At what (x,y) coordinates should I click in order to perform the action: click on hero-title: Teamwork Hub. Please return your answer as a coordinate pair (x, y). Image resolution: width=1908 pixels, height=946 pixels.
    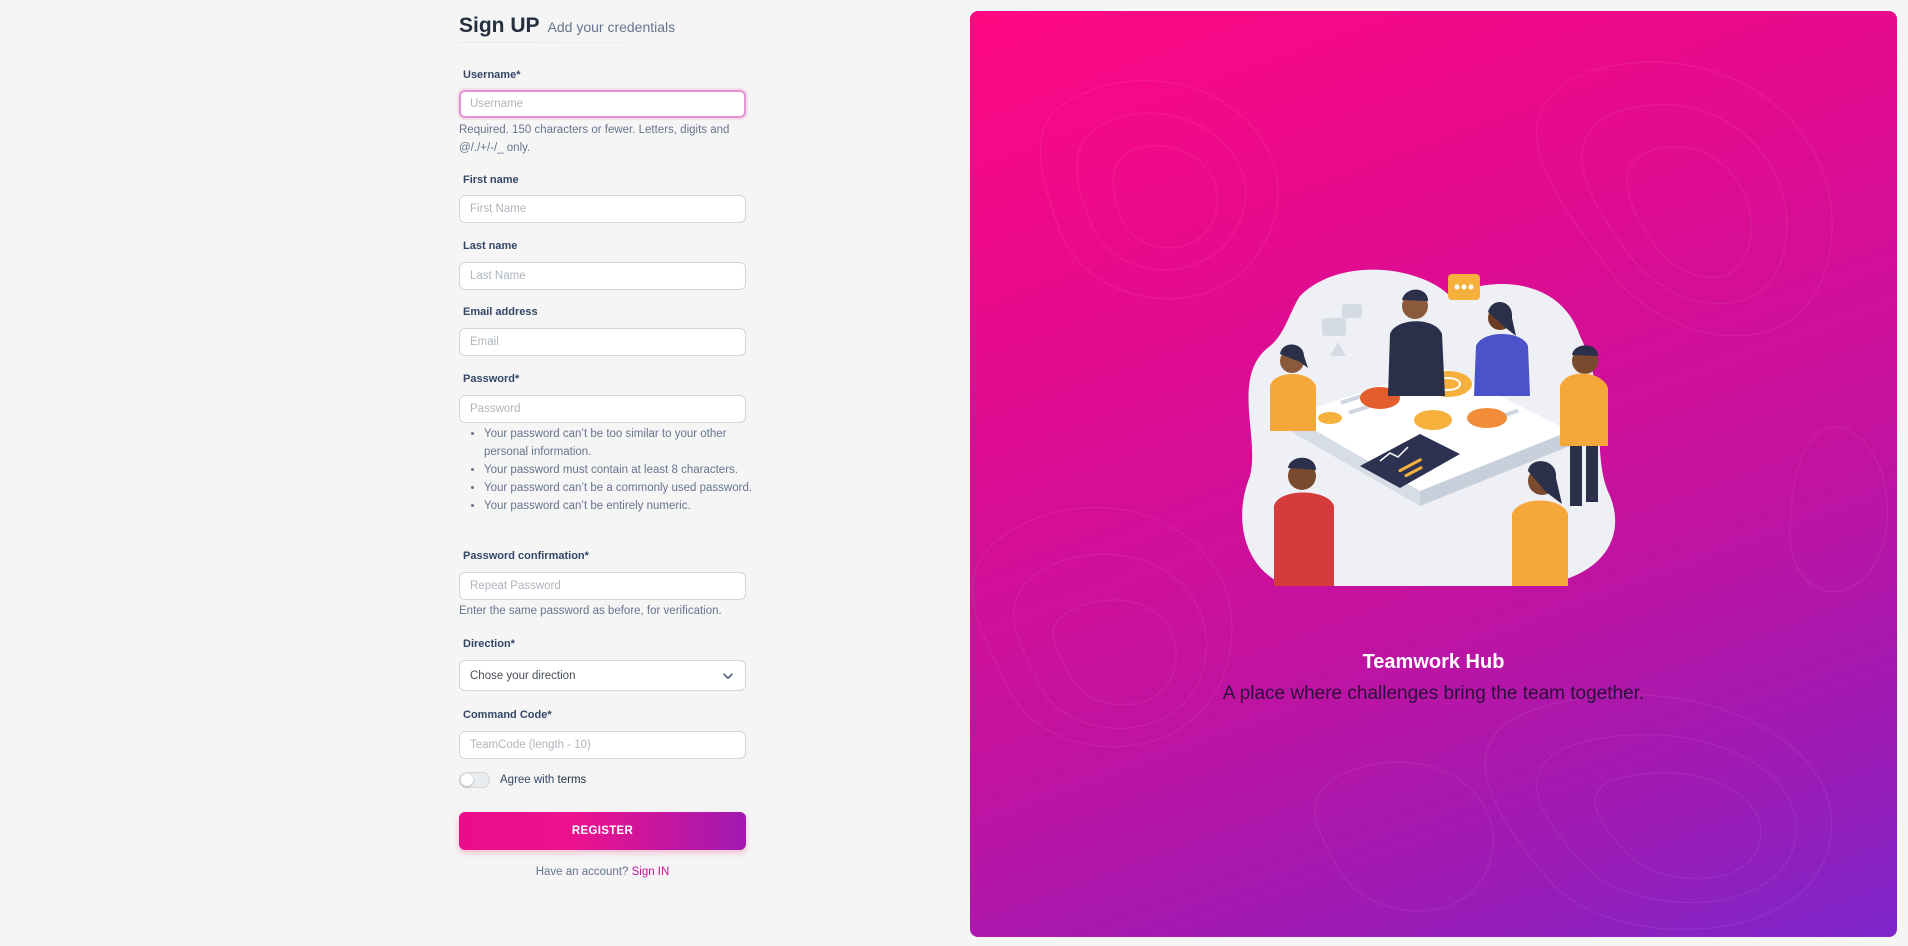
    Looking at the image, I should click on (1433, 662).